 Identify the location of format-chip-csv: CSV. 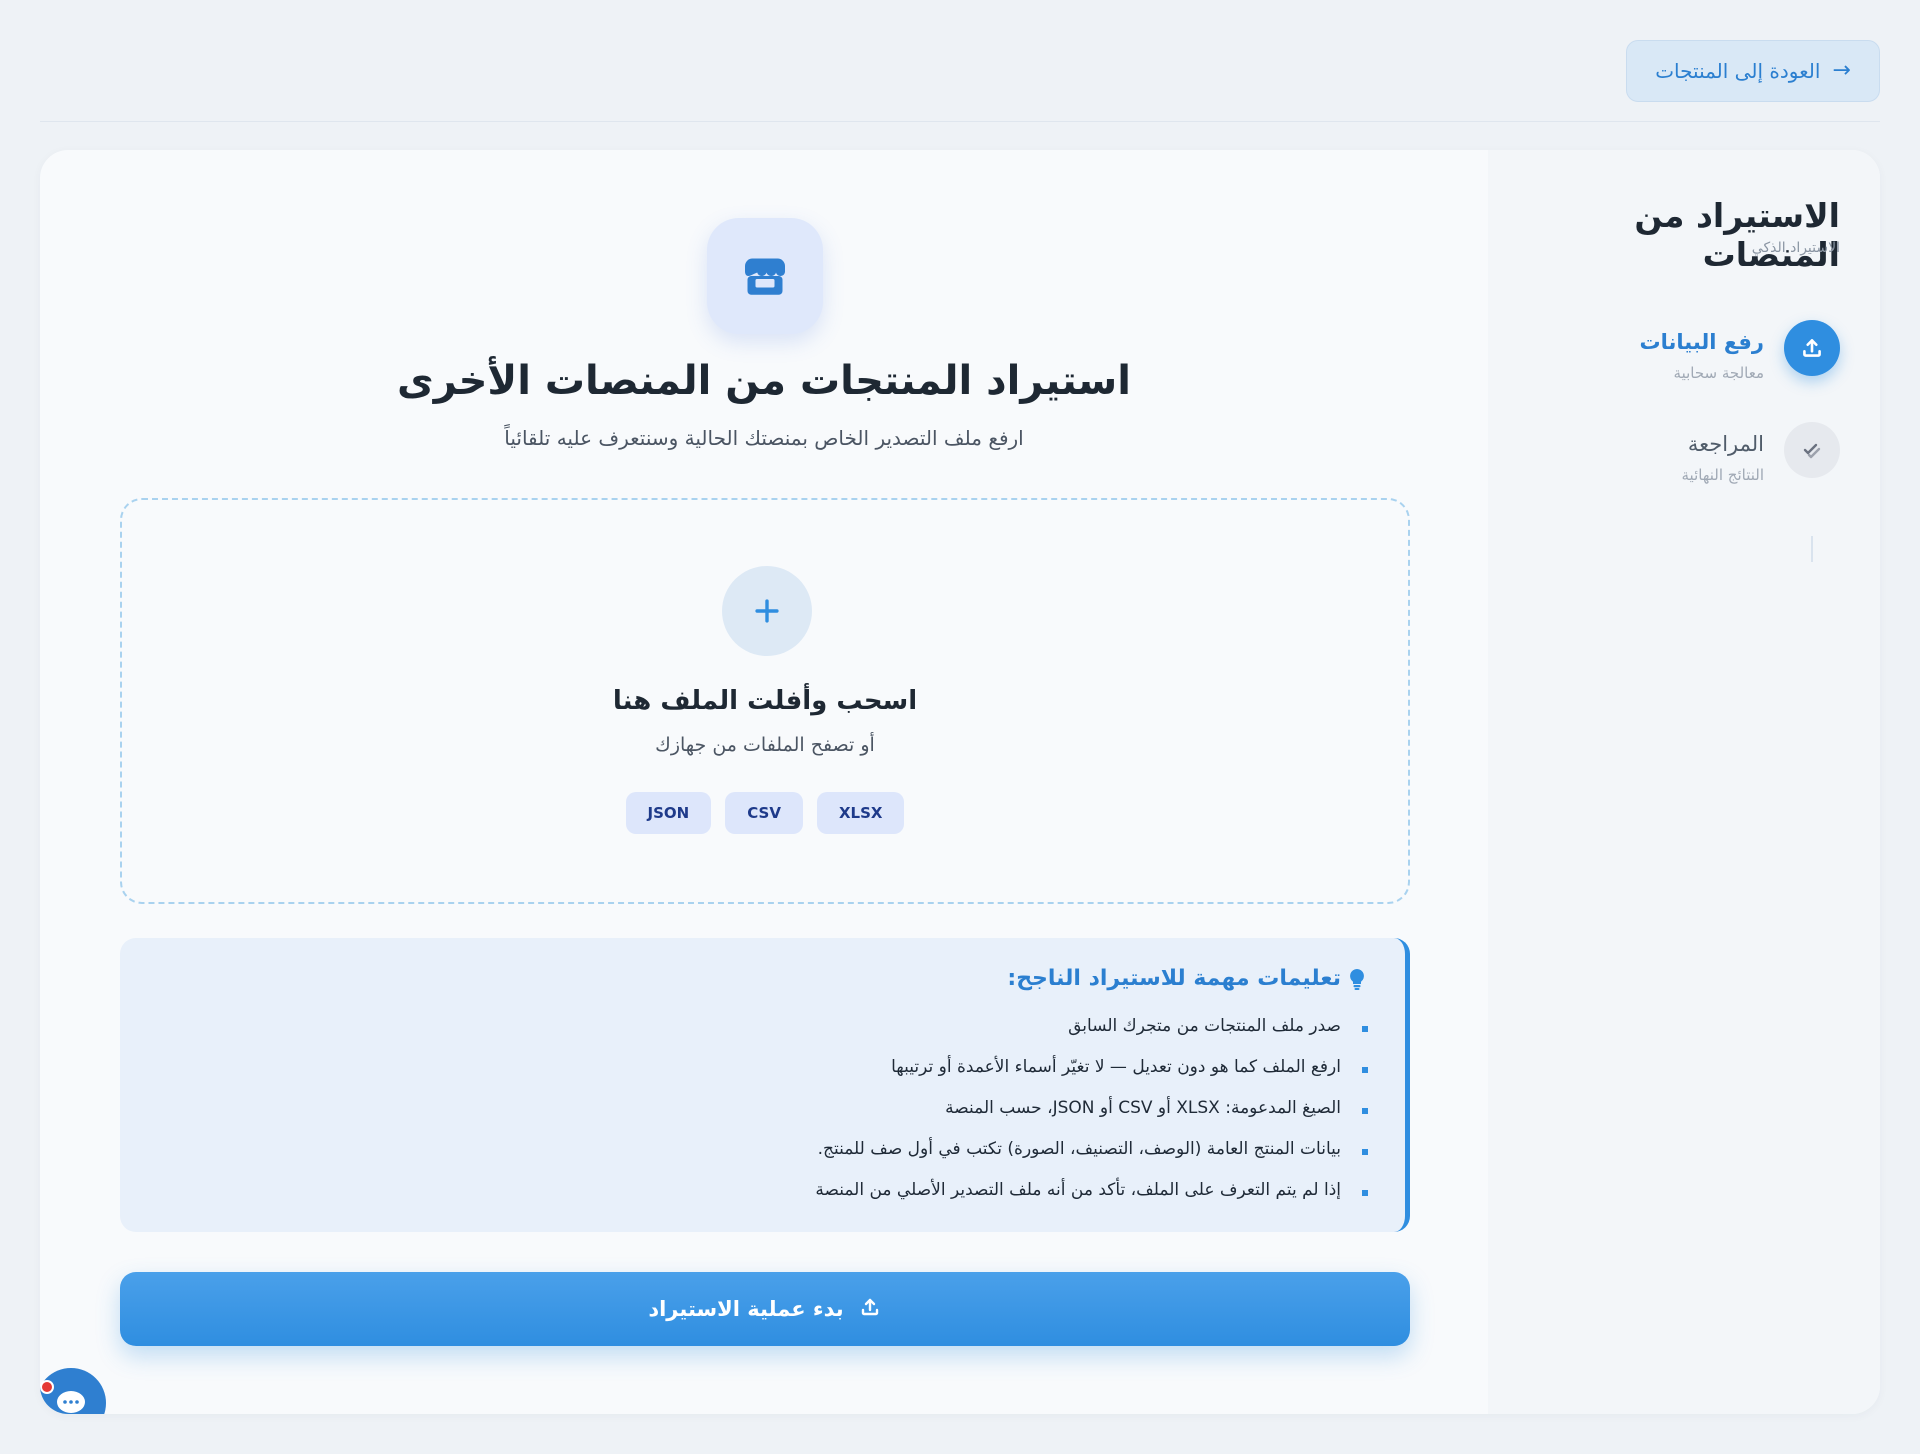
(764, 813).